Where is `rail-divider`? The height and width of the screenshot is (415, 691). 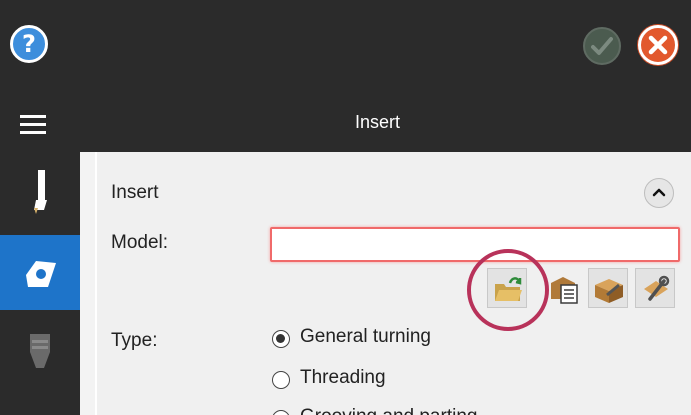 rail-divider is located at coordinates (87, 283).